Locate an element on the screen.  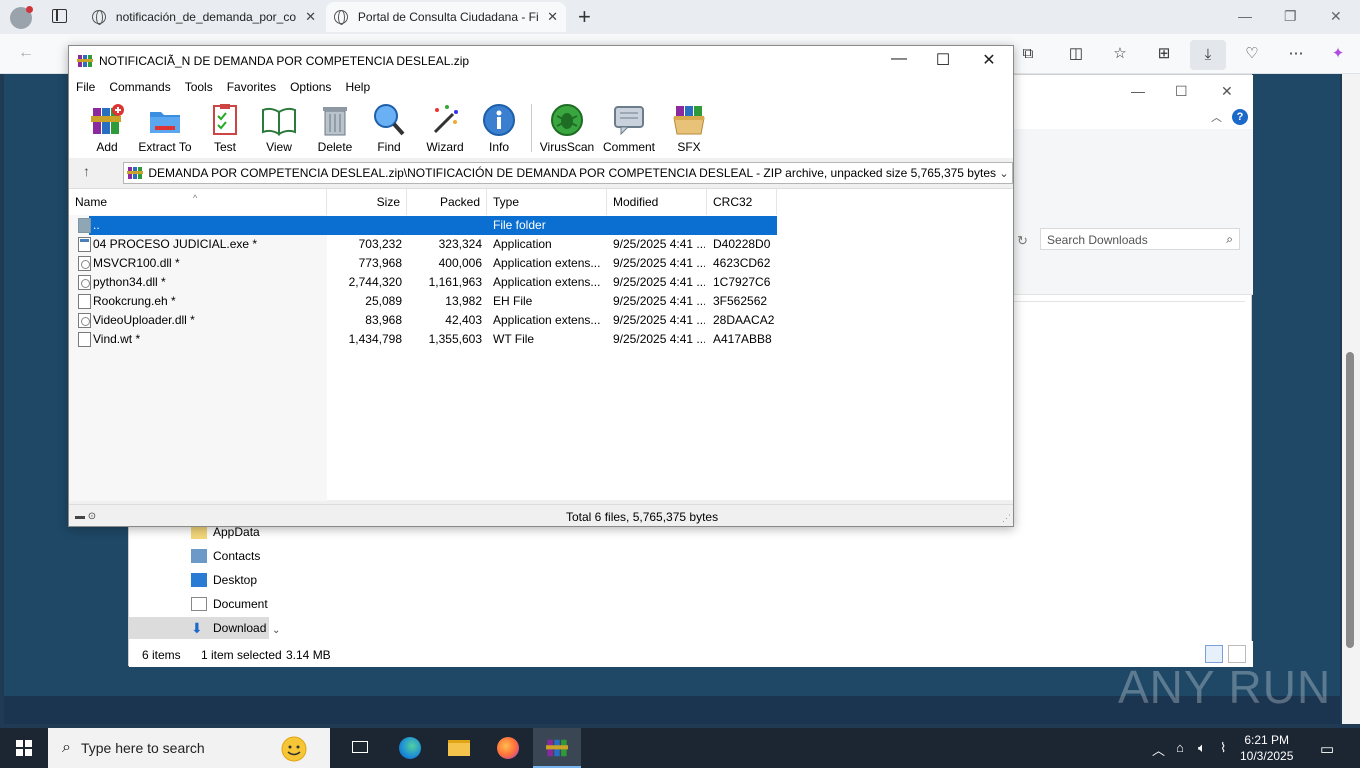
virusscan-button: VirusScan is located at coordinates (567, 128).